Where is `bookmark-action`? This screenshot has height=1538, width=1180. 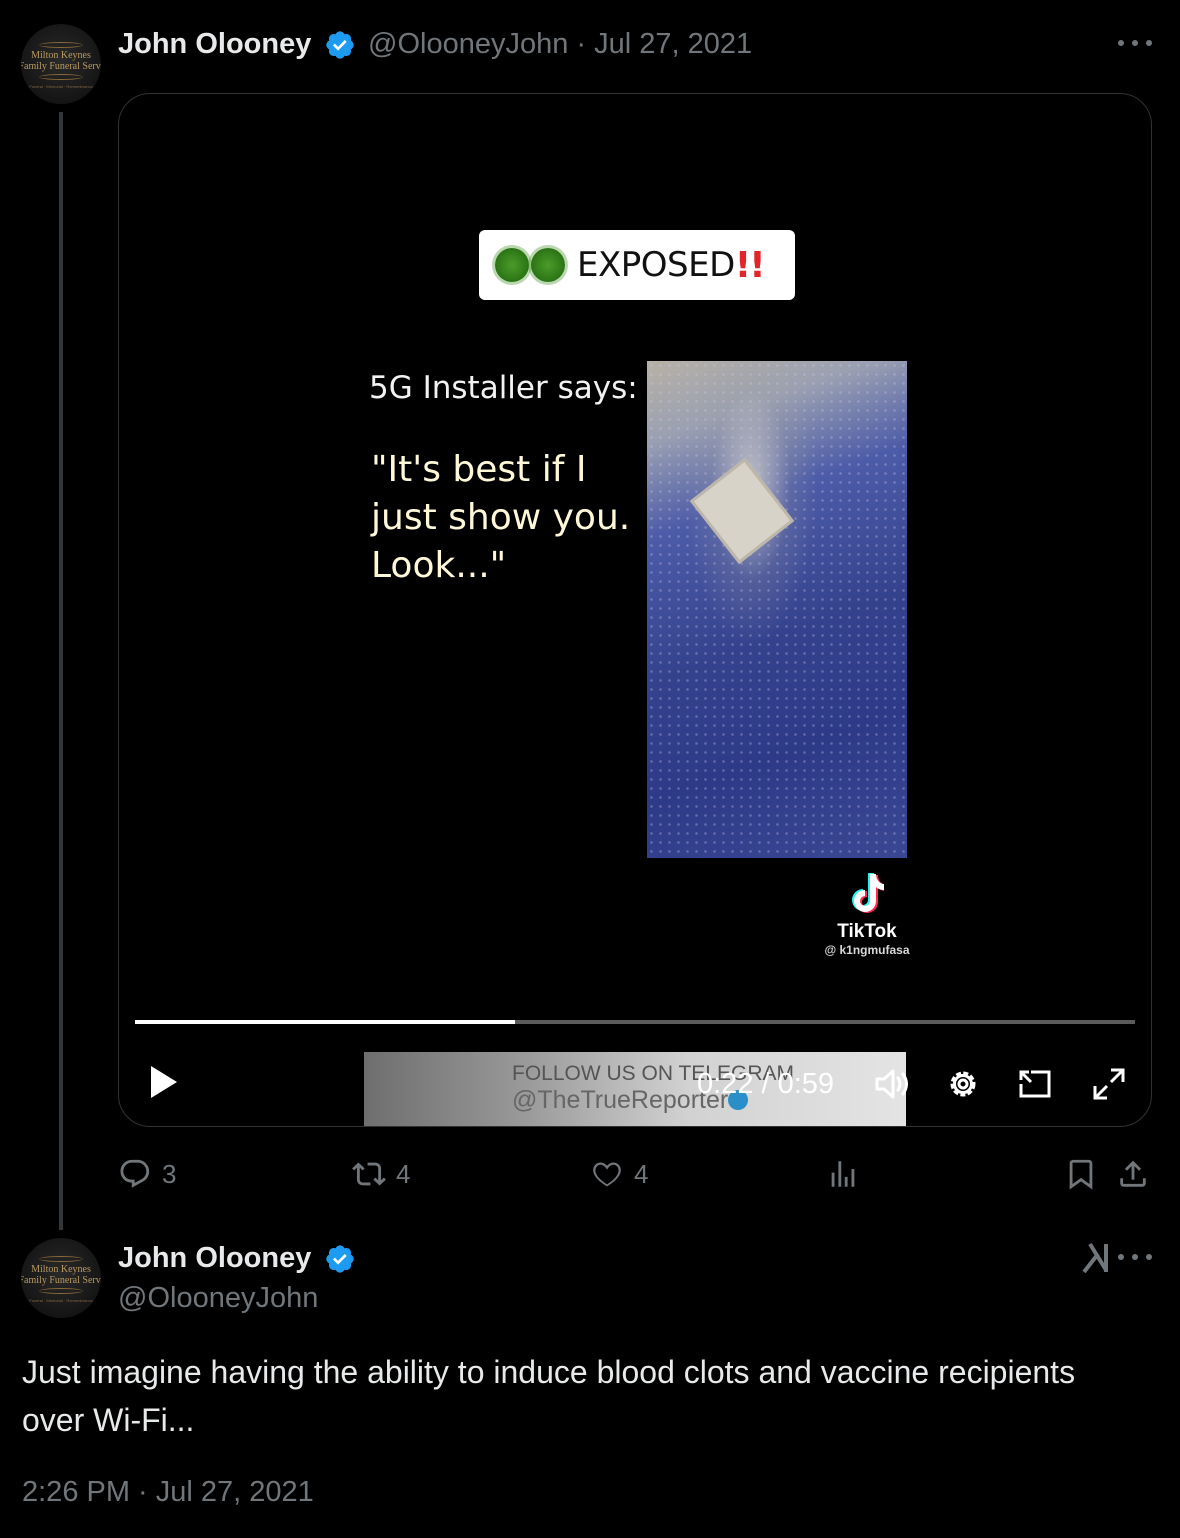 bookmark-action is located at coordinates (1081, 1174).